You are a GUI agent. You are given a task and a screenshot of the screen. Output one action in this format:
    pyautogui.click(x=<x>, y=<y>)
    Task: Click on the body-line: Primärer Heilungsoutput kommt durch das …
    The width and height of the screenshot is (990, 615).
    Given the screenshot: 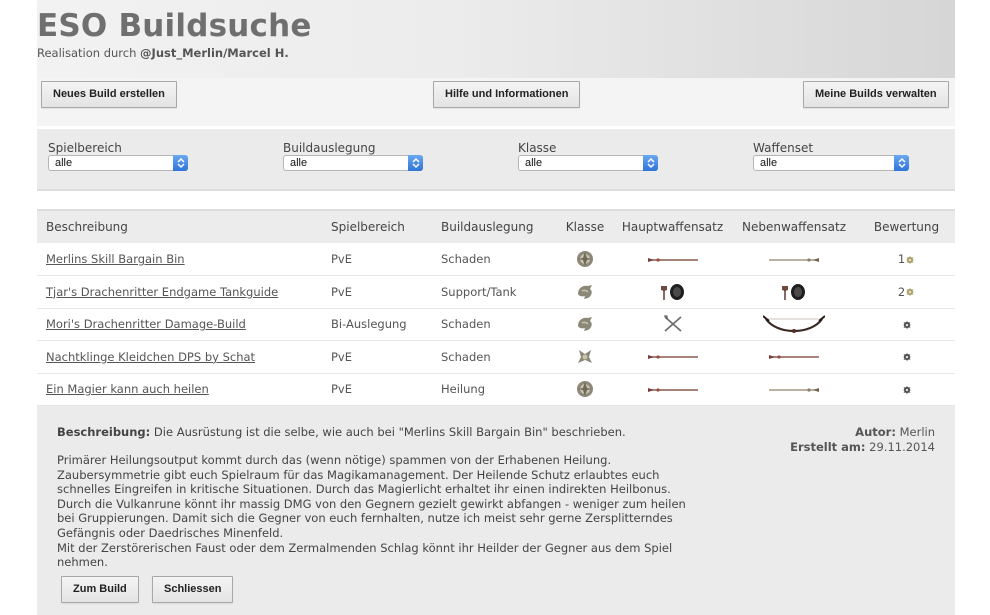 What is the action you would take?
    pyautogui.click(x=334, y=460)
    